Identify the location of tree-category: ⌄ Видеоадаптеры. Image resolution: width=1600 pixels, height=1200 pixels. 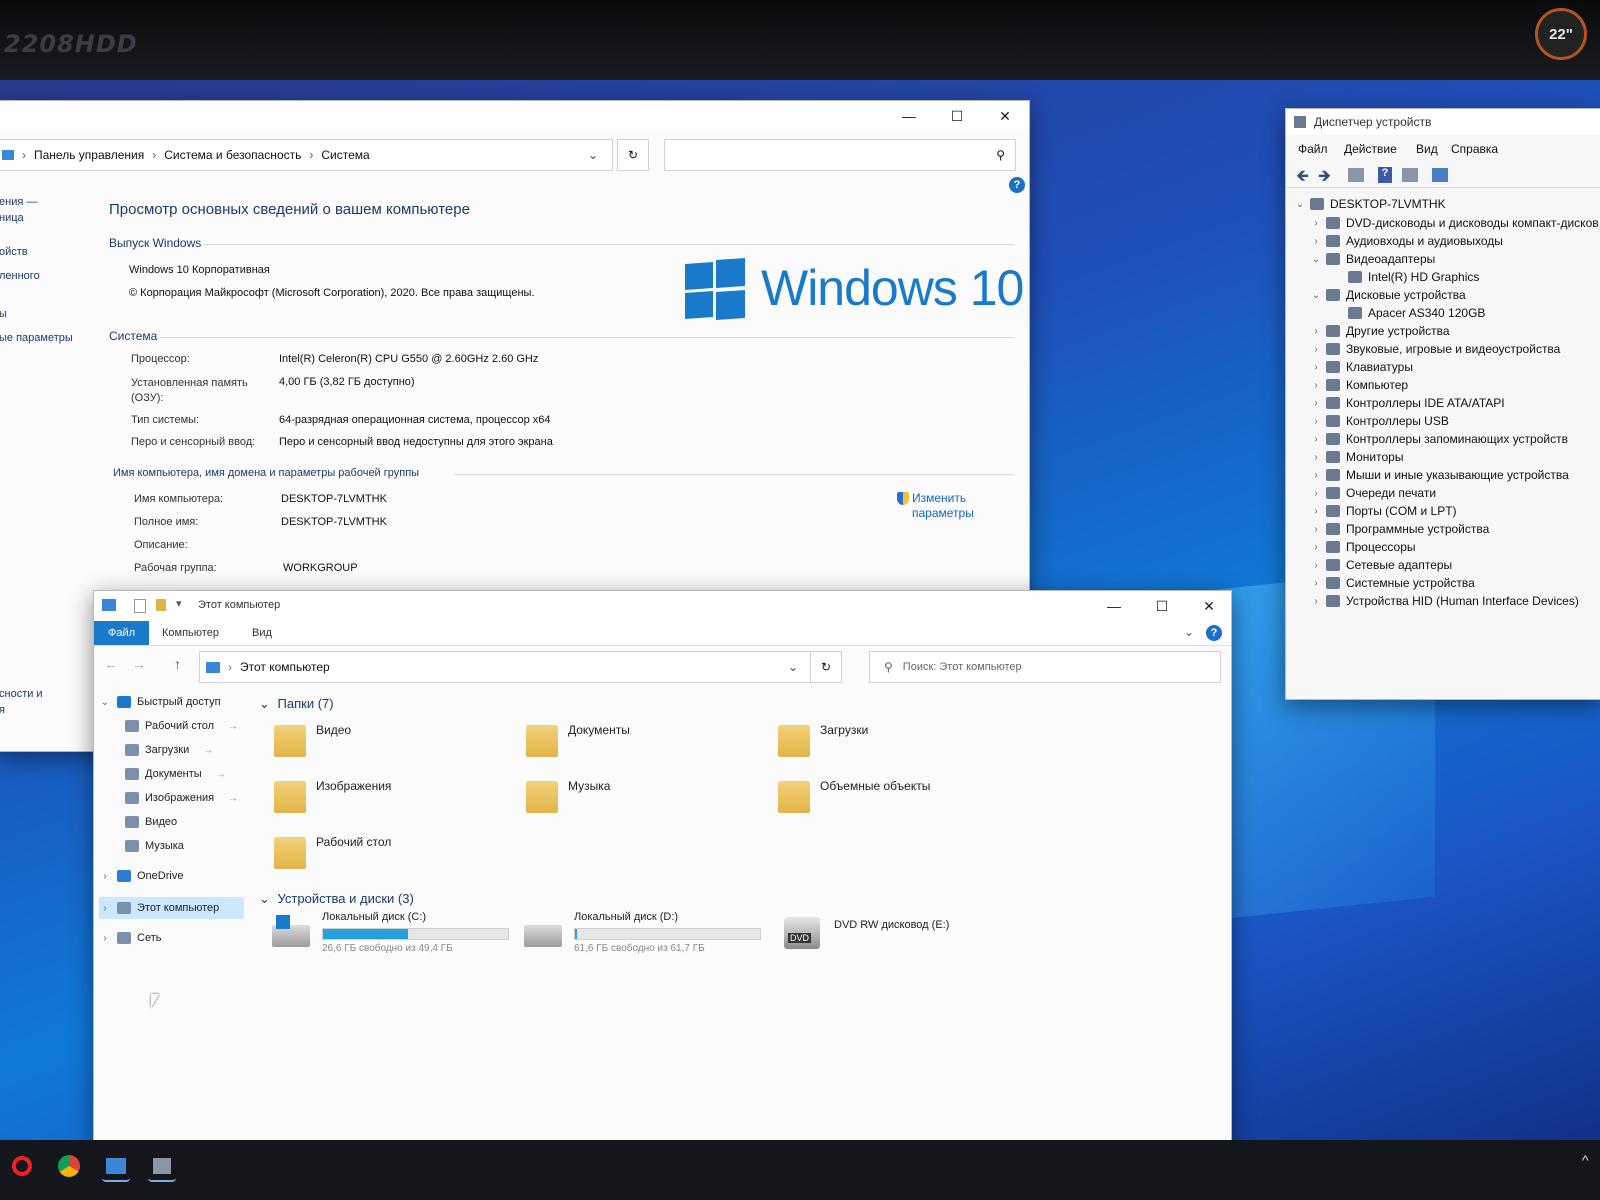
(1372, 259).